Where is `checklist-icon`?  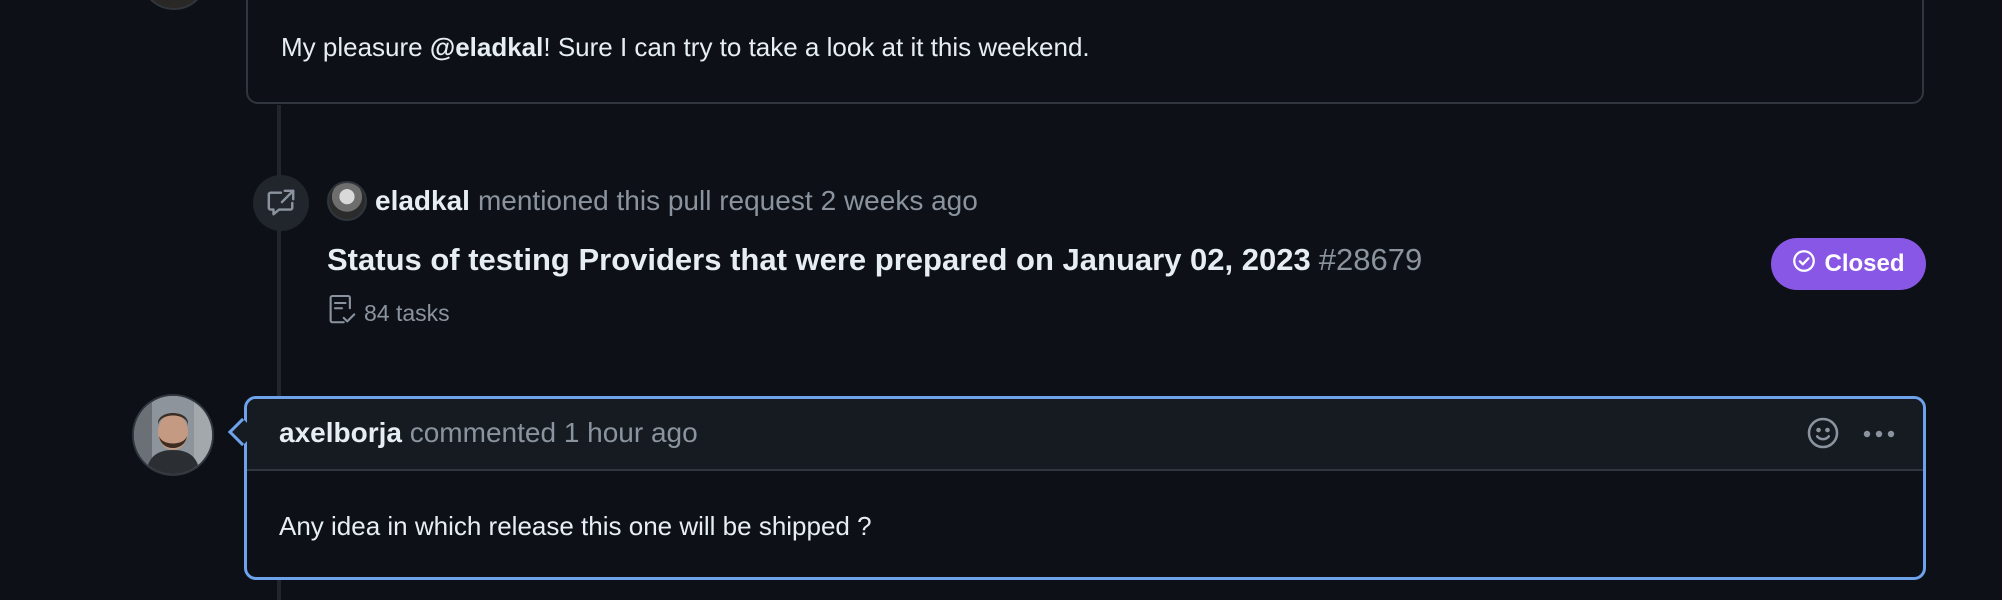 checklist-icon is located at coordinates (346, 313).